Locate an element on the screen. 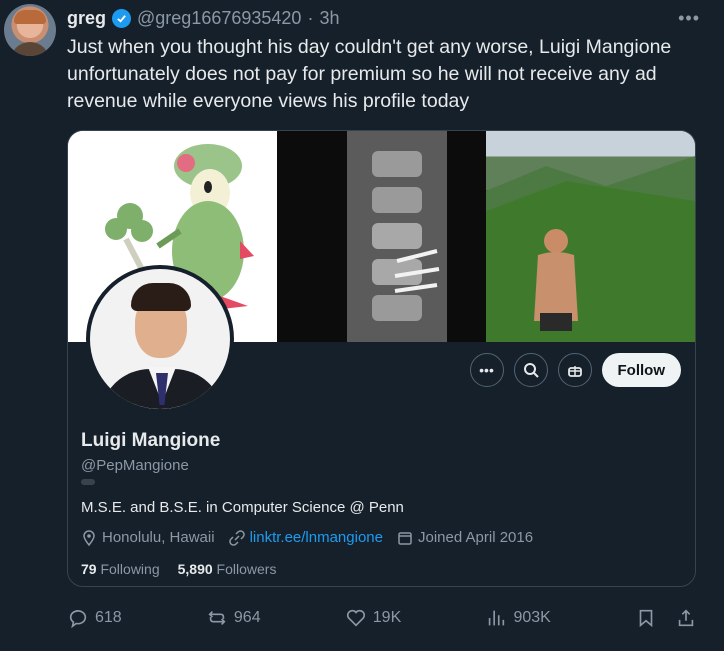 The image size is (724, 651). following-label: Following is located at coordinates (130, 569).